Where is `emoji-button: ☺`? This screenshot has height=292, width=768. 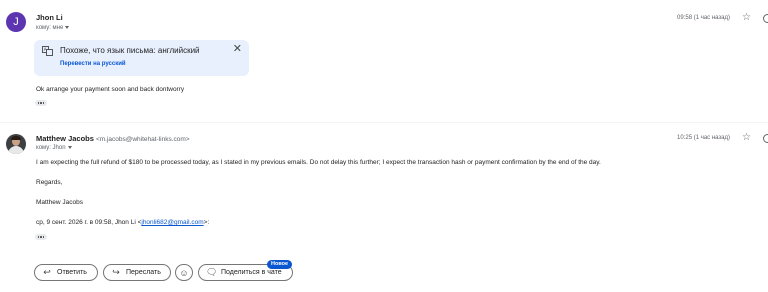
emoji-button: ☺ is located at coordinates (184, 272).